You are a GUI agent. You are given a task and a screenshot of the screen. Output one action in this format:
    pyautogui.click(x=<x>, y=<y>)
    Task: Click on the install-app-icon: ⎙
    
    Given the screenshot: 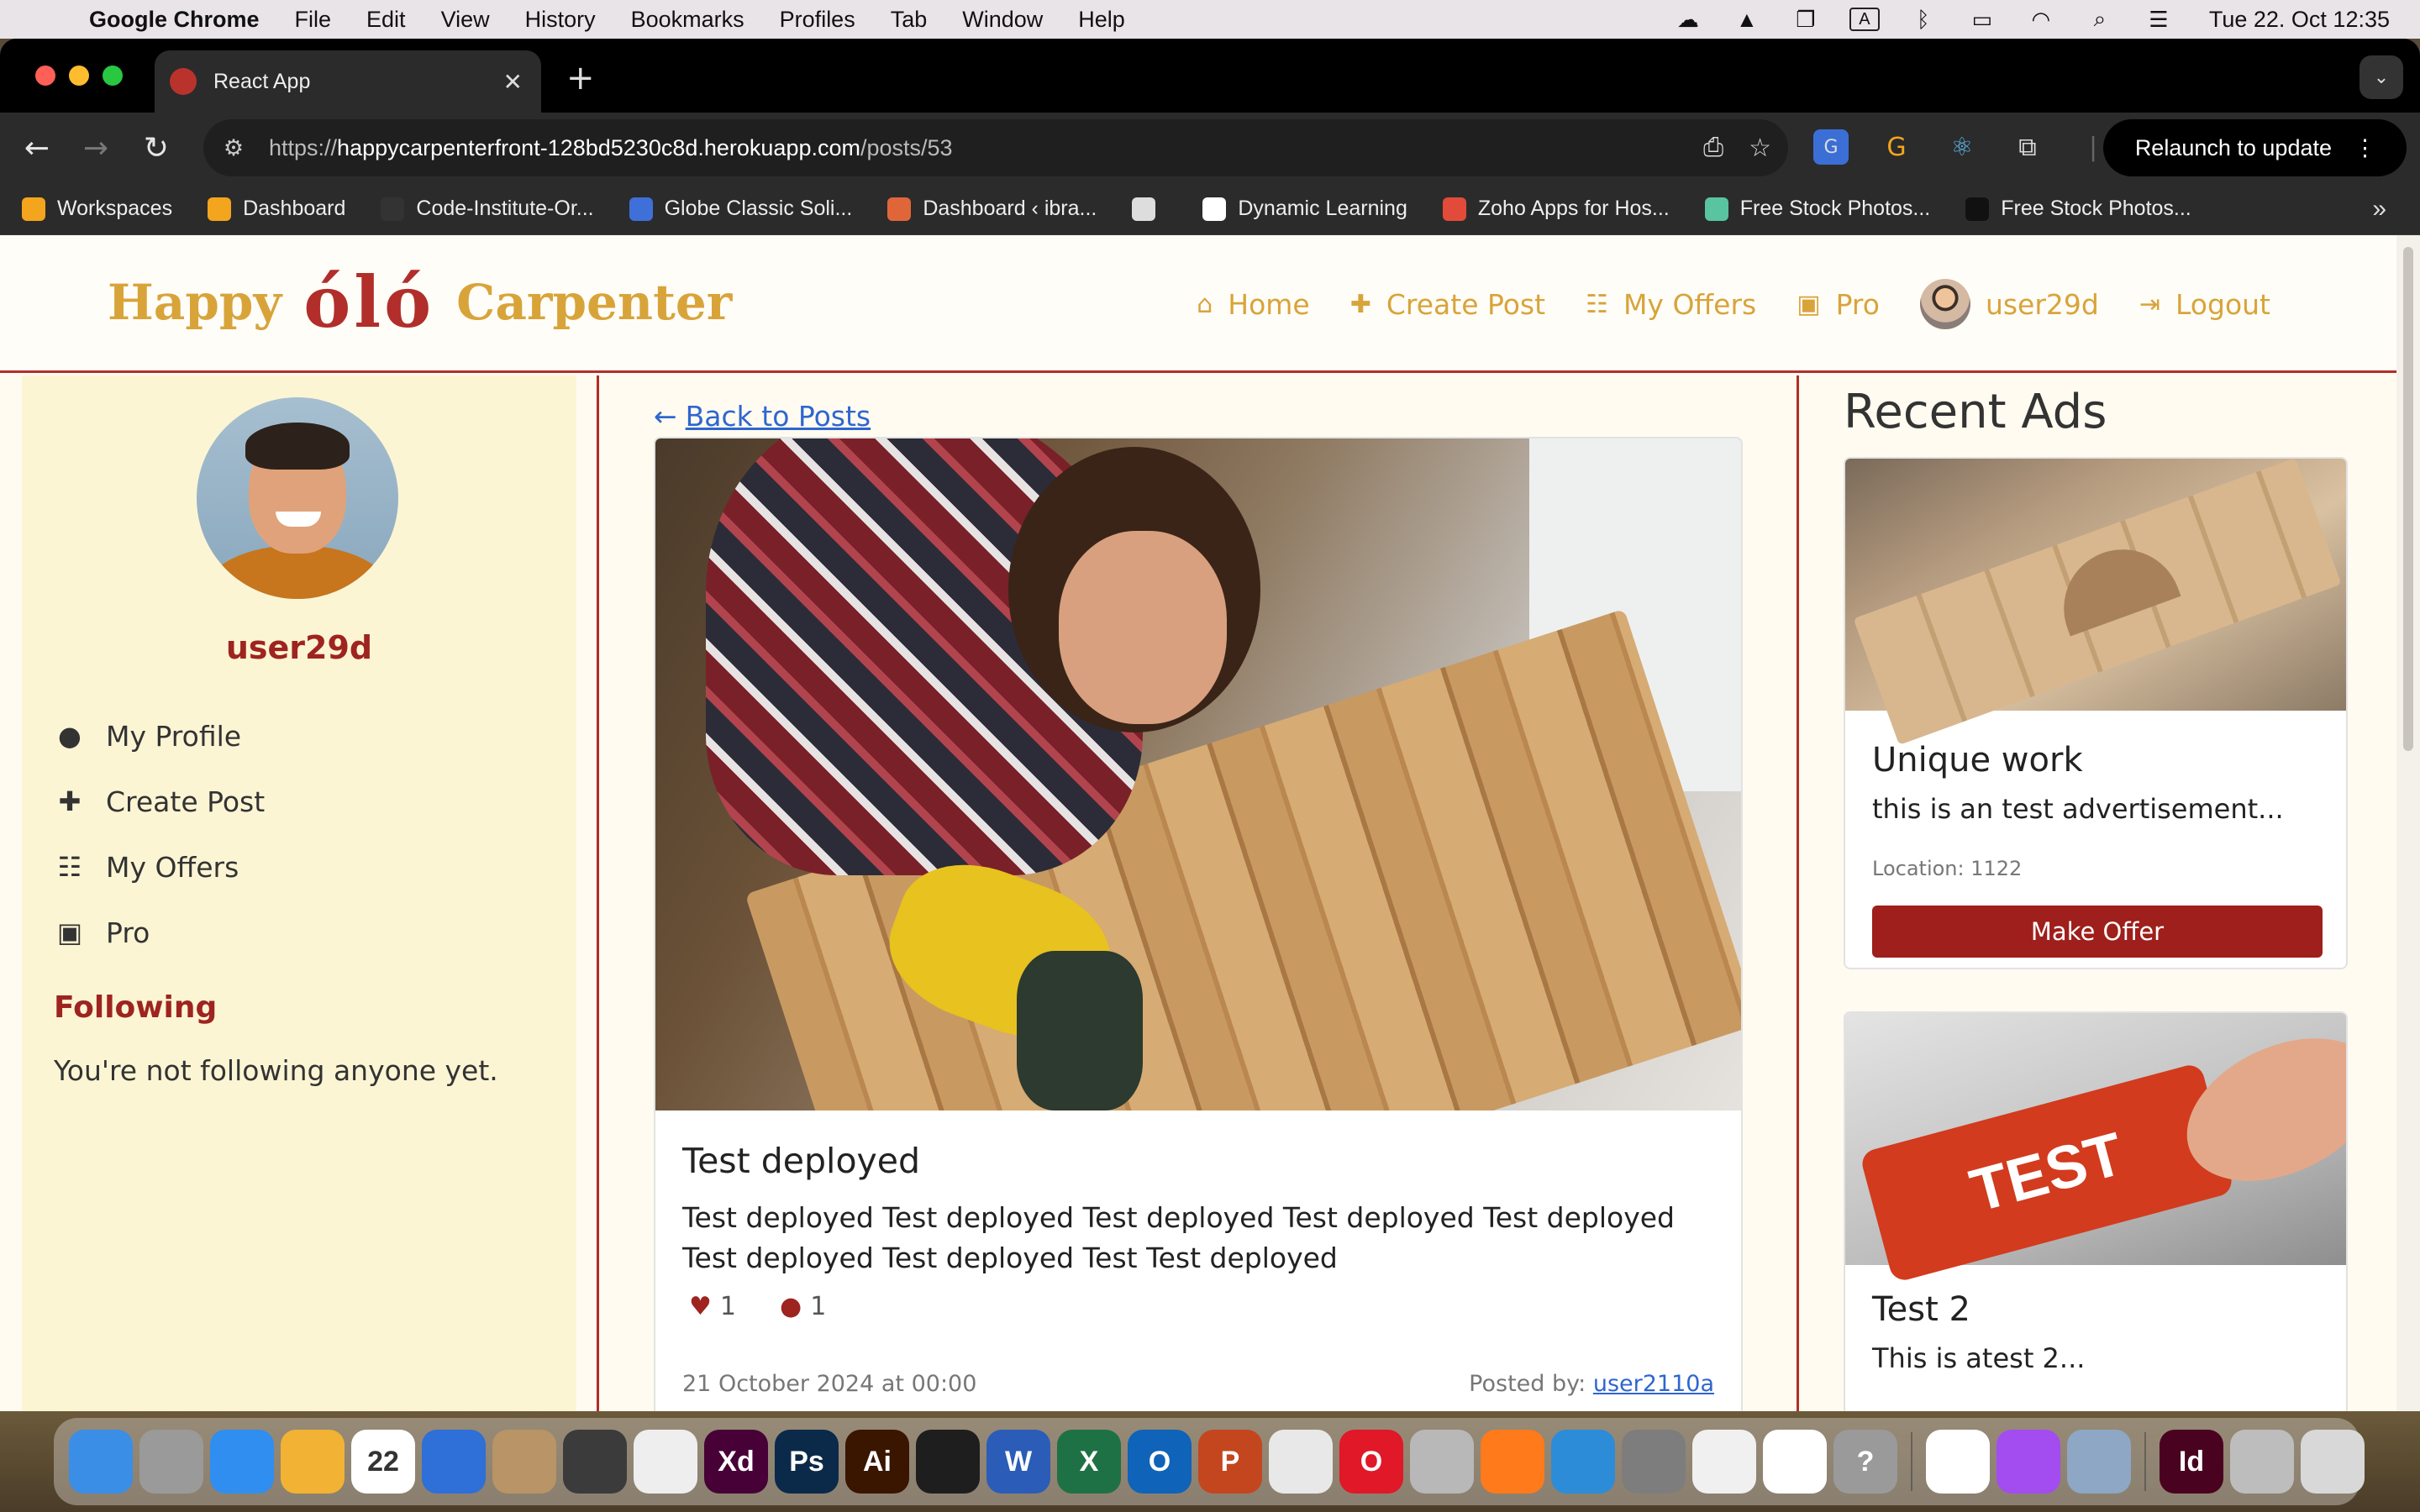 What is the action you would take?
    pyautogui.click(x=1713, y=148)
    